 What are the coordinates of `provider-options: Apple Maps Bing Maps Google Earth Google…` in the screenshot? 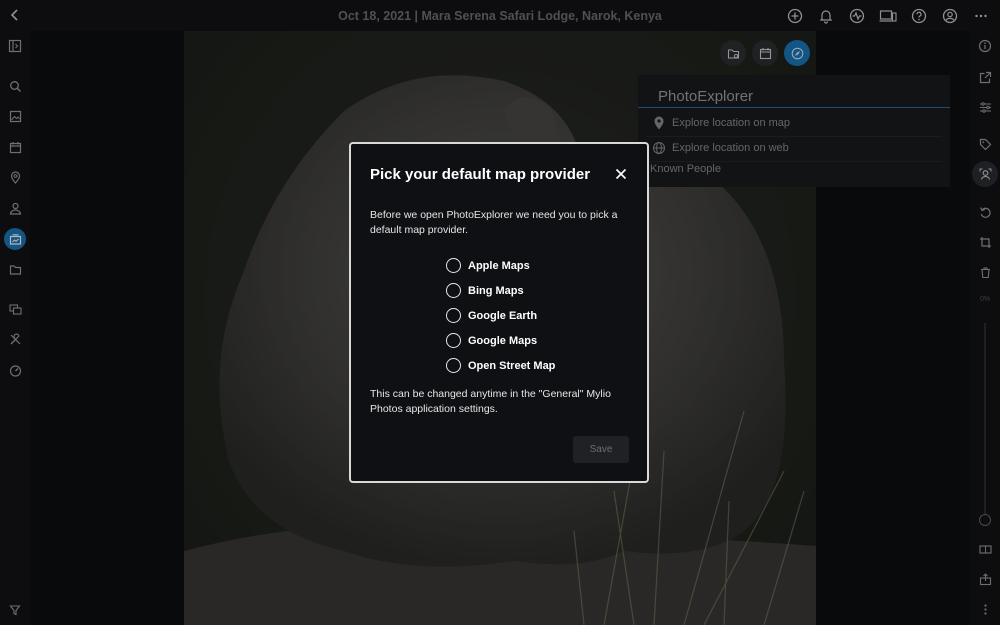 It's located at (500, 315).